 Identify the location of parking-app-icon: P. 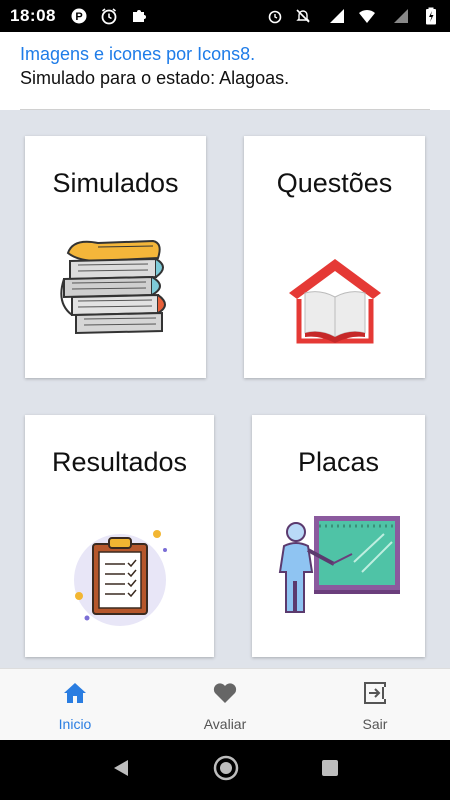
(79, 16).